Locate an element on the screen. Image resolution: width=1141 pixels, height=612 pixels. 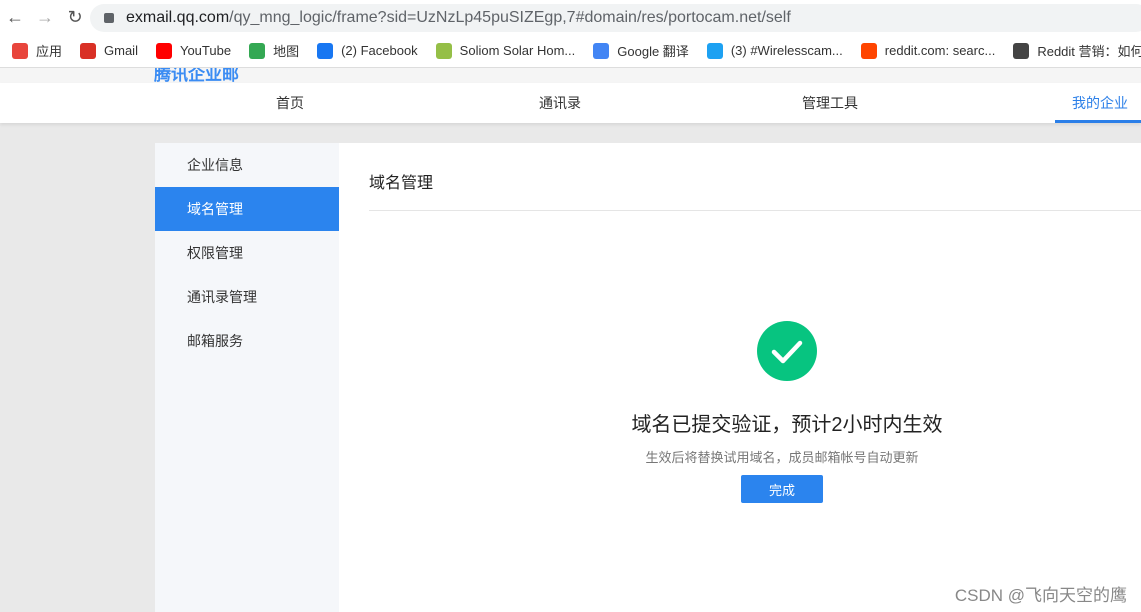
bookmark-item: (2) Facebook is located at coordinates (367, 50).